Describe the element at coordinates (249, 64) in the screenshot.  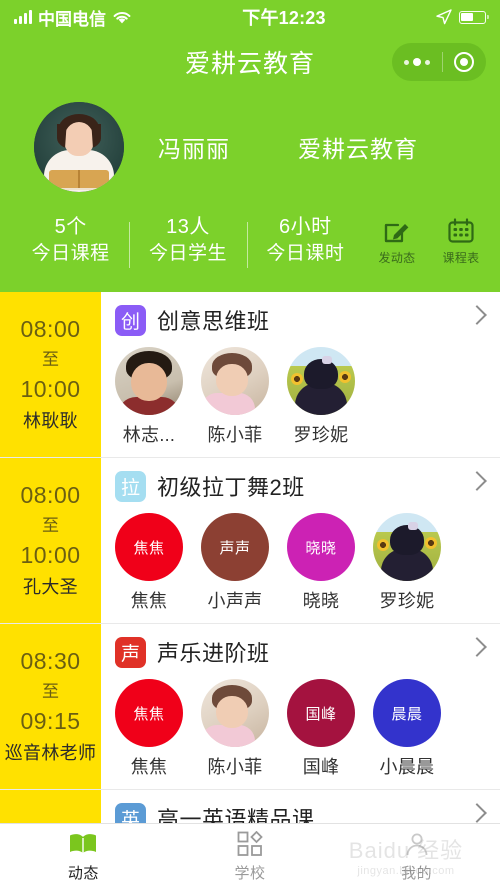
I see `page-title: 爱耕云教育` at that location.